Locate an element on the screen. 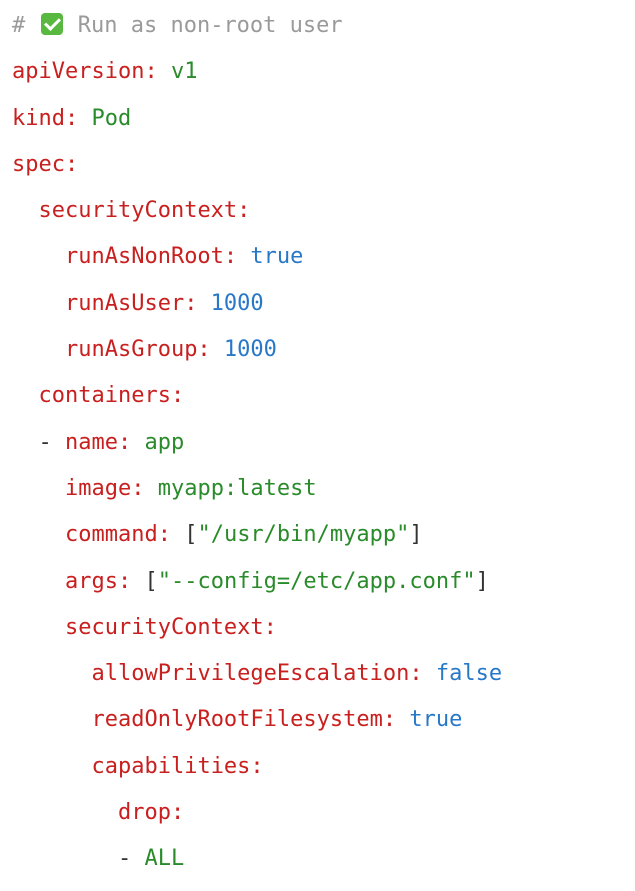 Image resolution: width=635 pixels, height=891 pixels. code-line: args: ["--config=/etc/app.conf"] is located at coordinates (323, 582).